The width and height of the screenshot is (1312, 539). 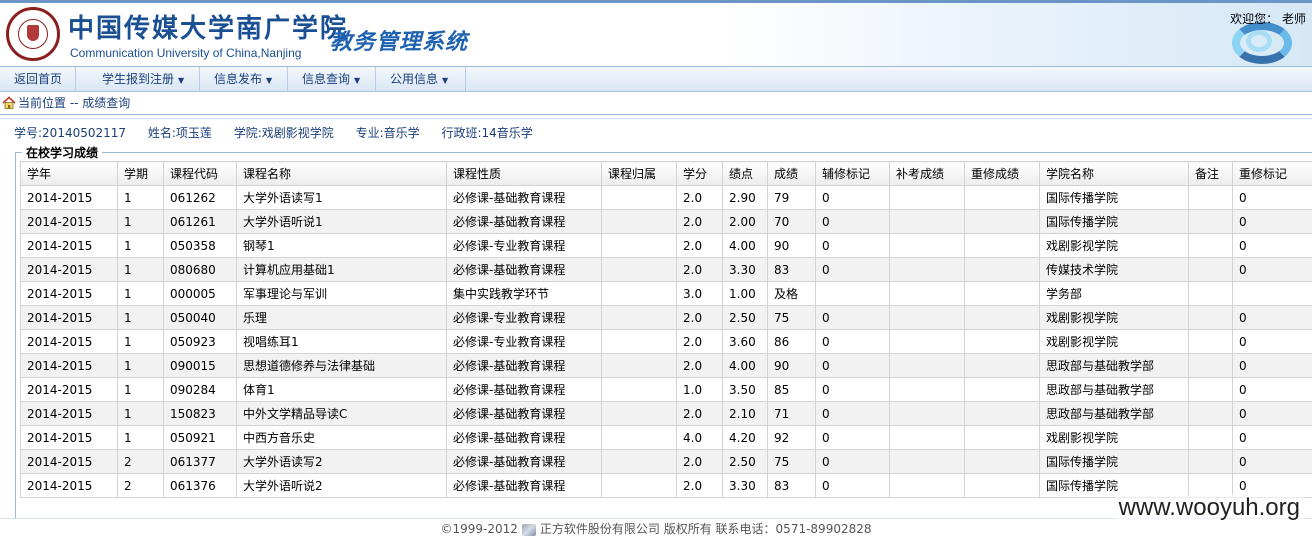 What do you see at coordinates (700, 390) in the screenshot?
I see `table-cell: 1.0` at bounding box center [700, 390].